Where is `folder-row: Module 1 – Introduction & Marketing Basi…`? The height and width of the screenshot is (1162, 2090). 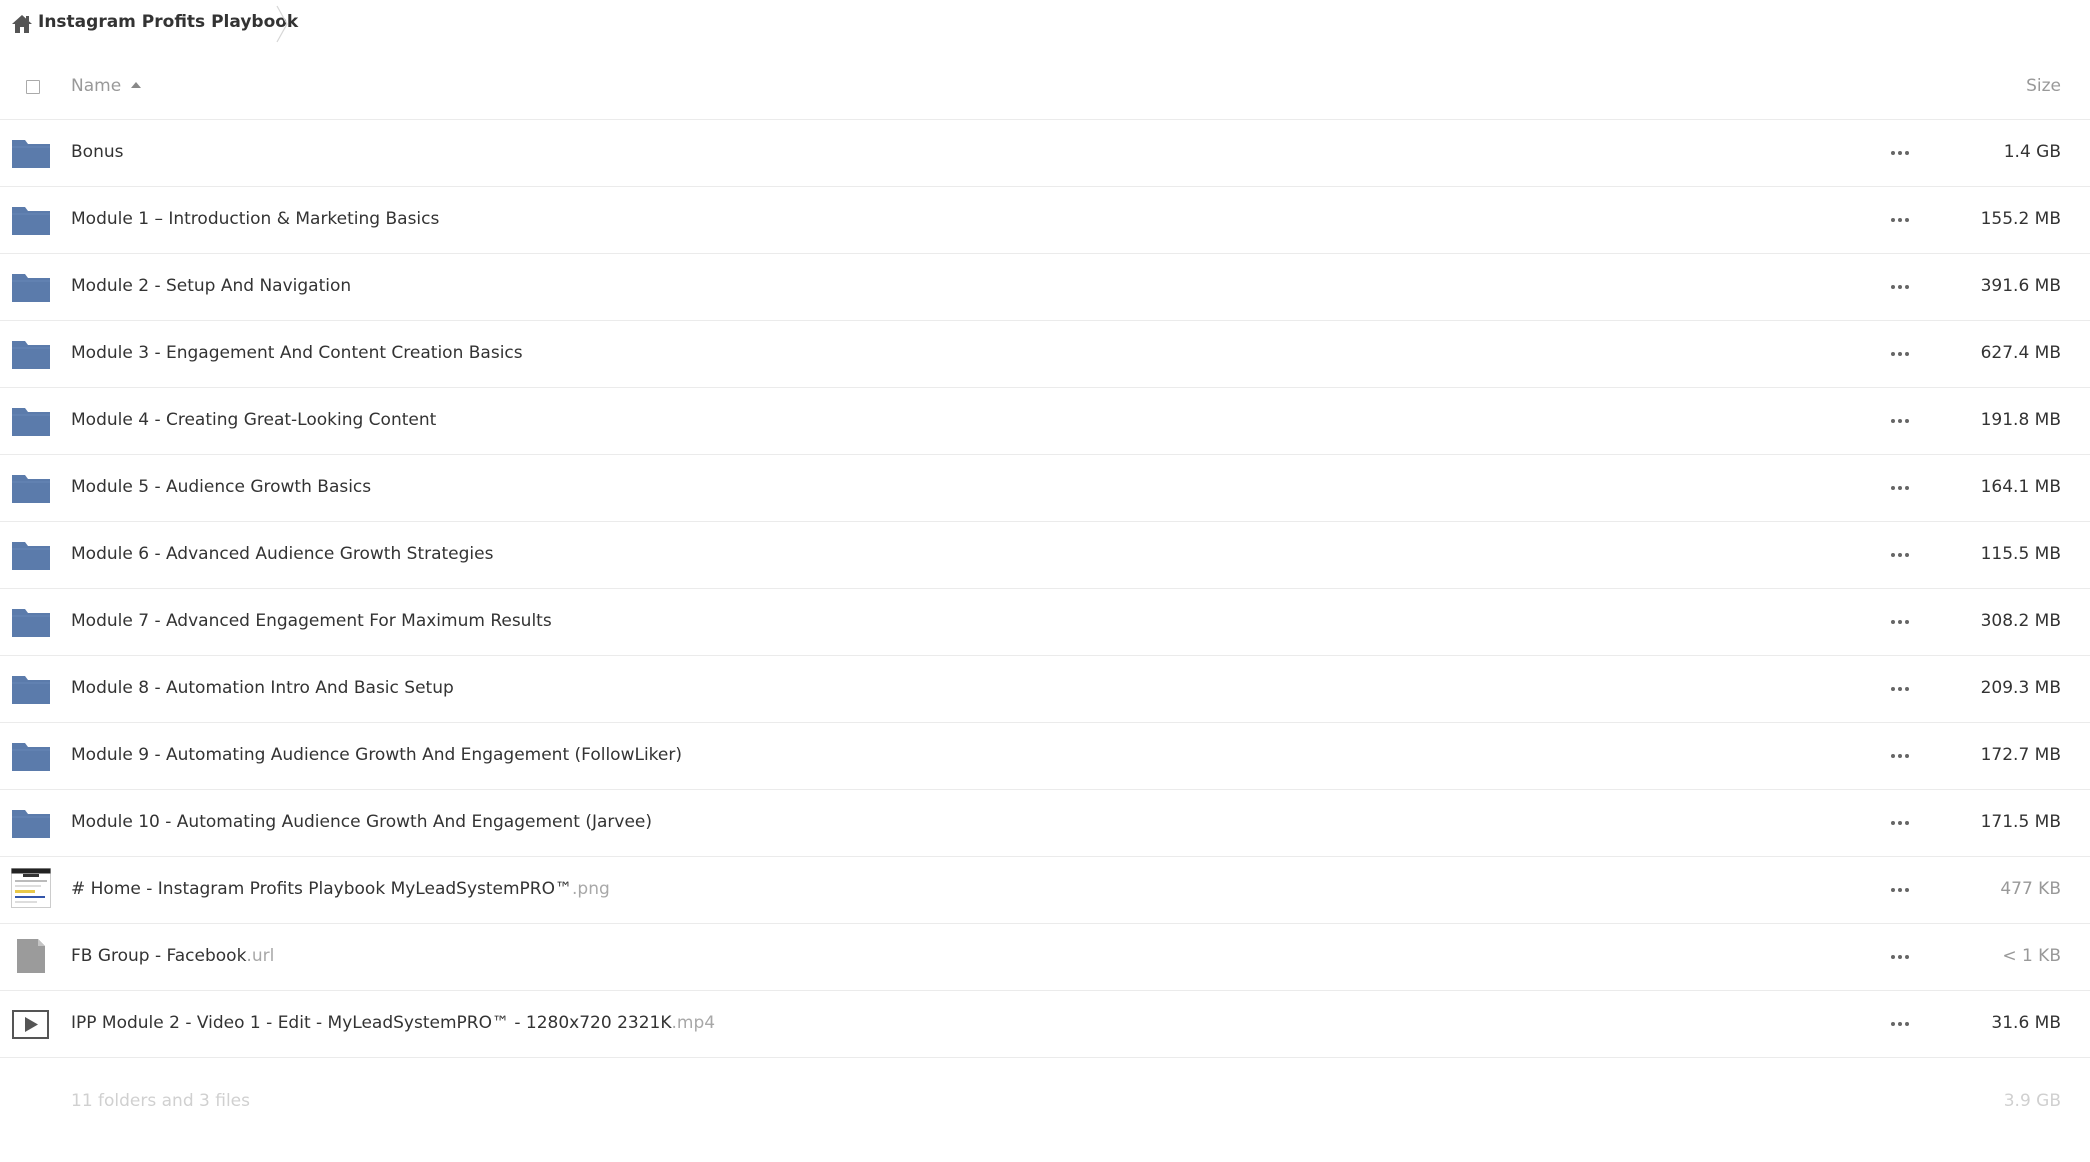 folder-row: Module 1 – Introduction & Marketing Basi… is located at coordinates (1045, 220).